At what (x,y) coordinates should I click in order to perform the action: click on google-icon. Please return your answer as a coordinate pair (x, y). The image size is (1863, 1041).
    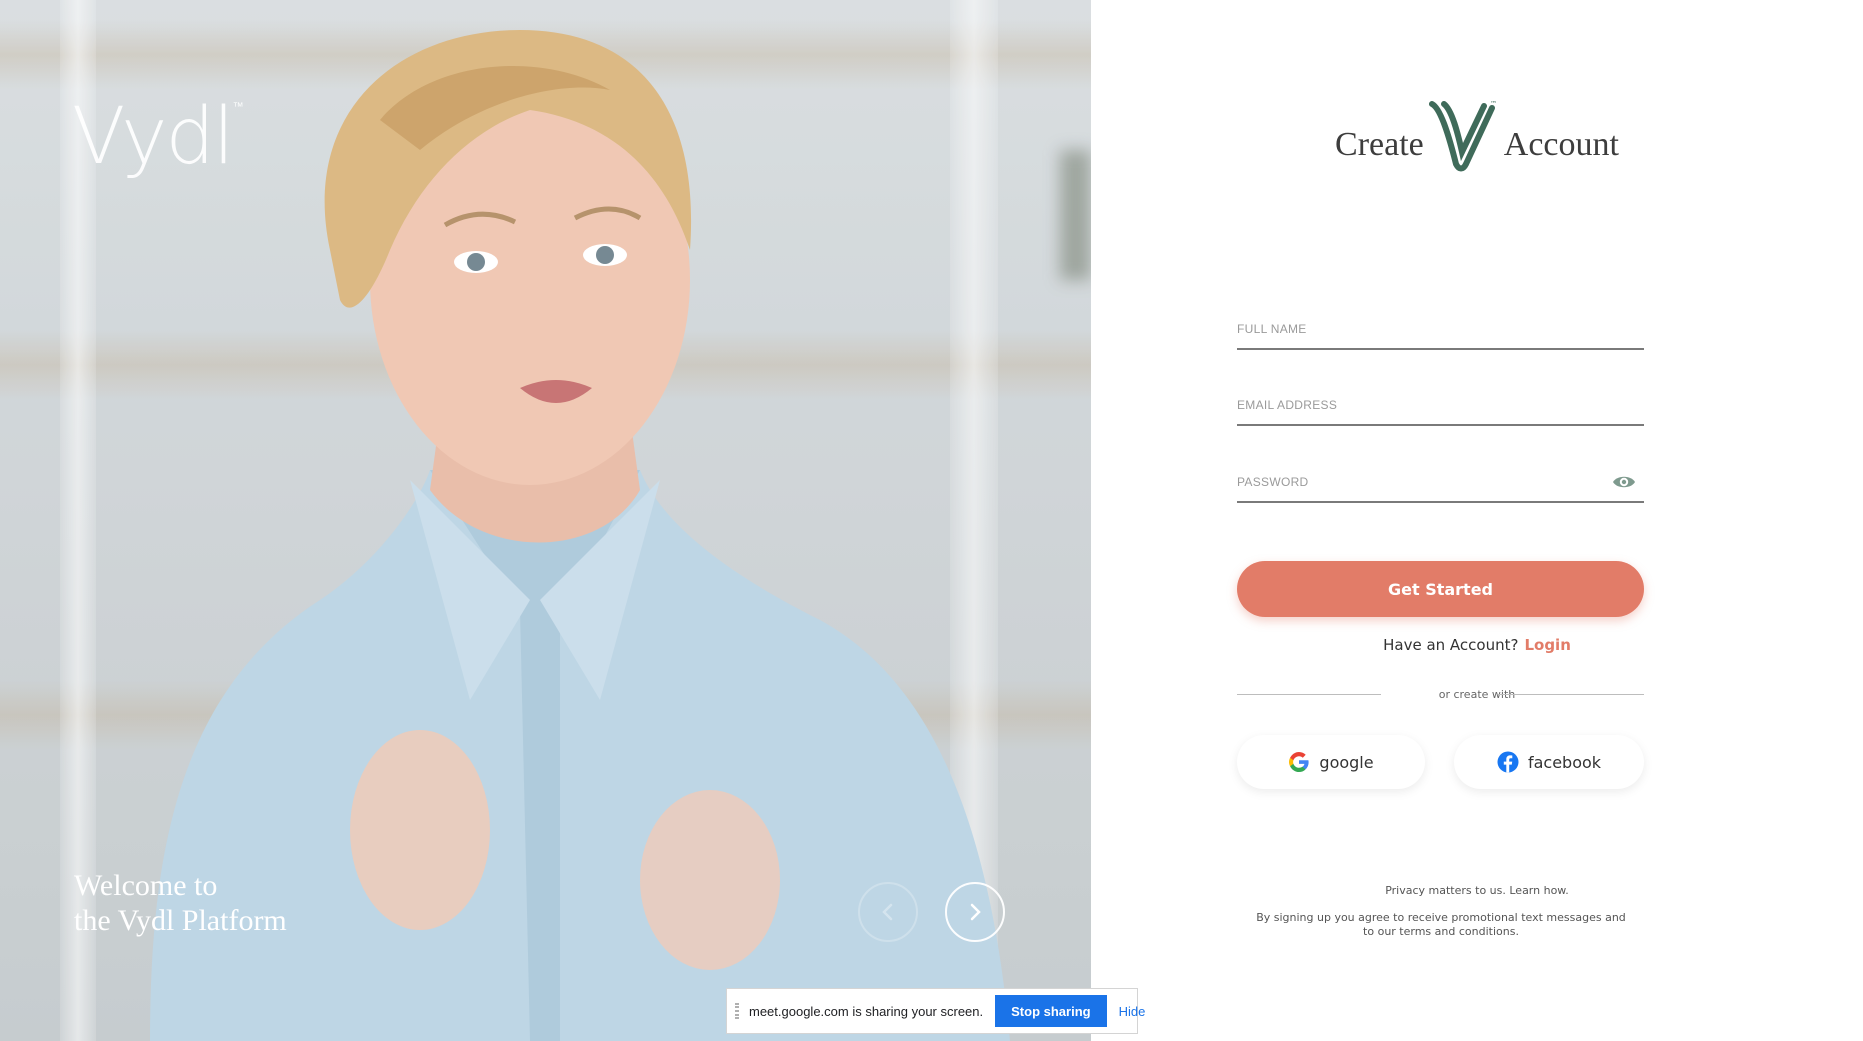
    Looking at the image, I should click on (1299, 762).